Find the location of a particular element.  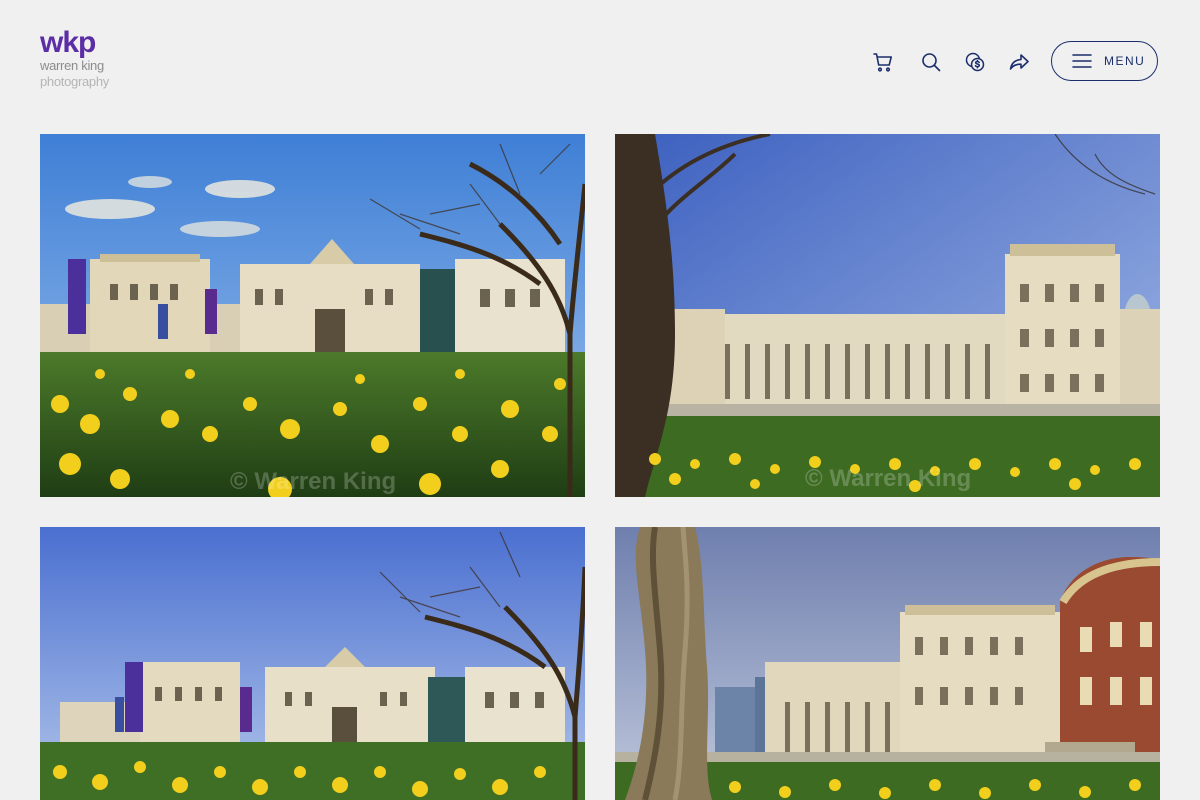

logo-mark: wkp is located at coordinates (68, 42).